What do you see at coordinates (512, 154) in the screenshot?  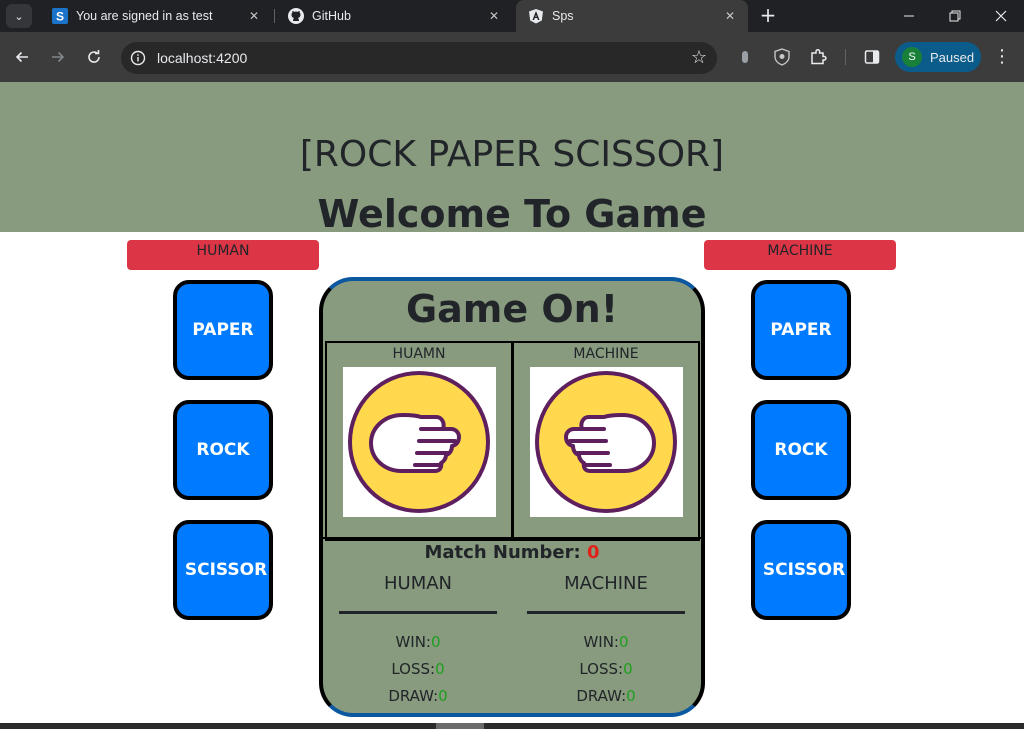 I see `page-title: [ROCK PAPER SCISSOR]` at bounding box center [512, 154].